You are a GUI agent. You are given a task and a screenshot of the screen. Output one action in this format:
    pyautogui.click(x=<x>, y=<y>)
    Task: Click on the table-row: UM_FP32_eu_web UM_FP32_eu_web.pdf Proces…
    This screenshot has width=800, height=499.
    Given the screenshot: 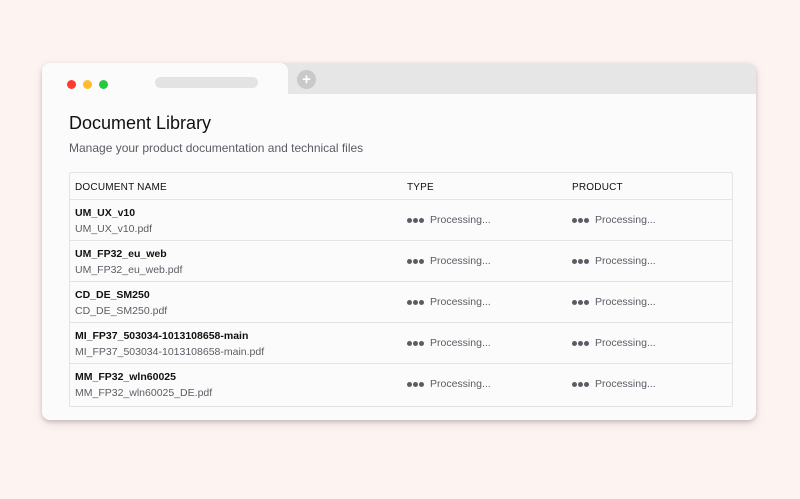 What is the action you would take?
    pyautogui.click(x=401, y=261)
    